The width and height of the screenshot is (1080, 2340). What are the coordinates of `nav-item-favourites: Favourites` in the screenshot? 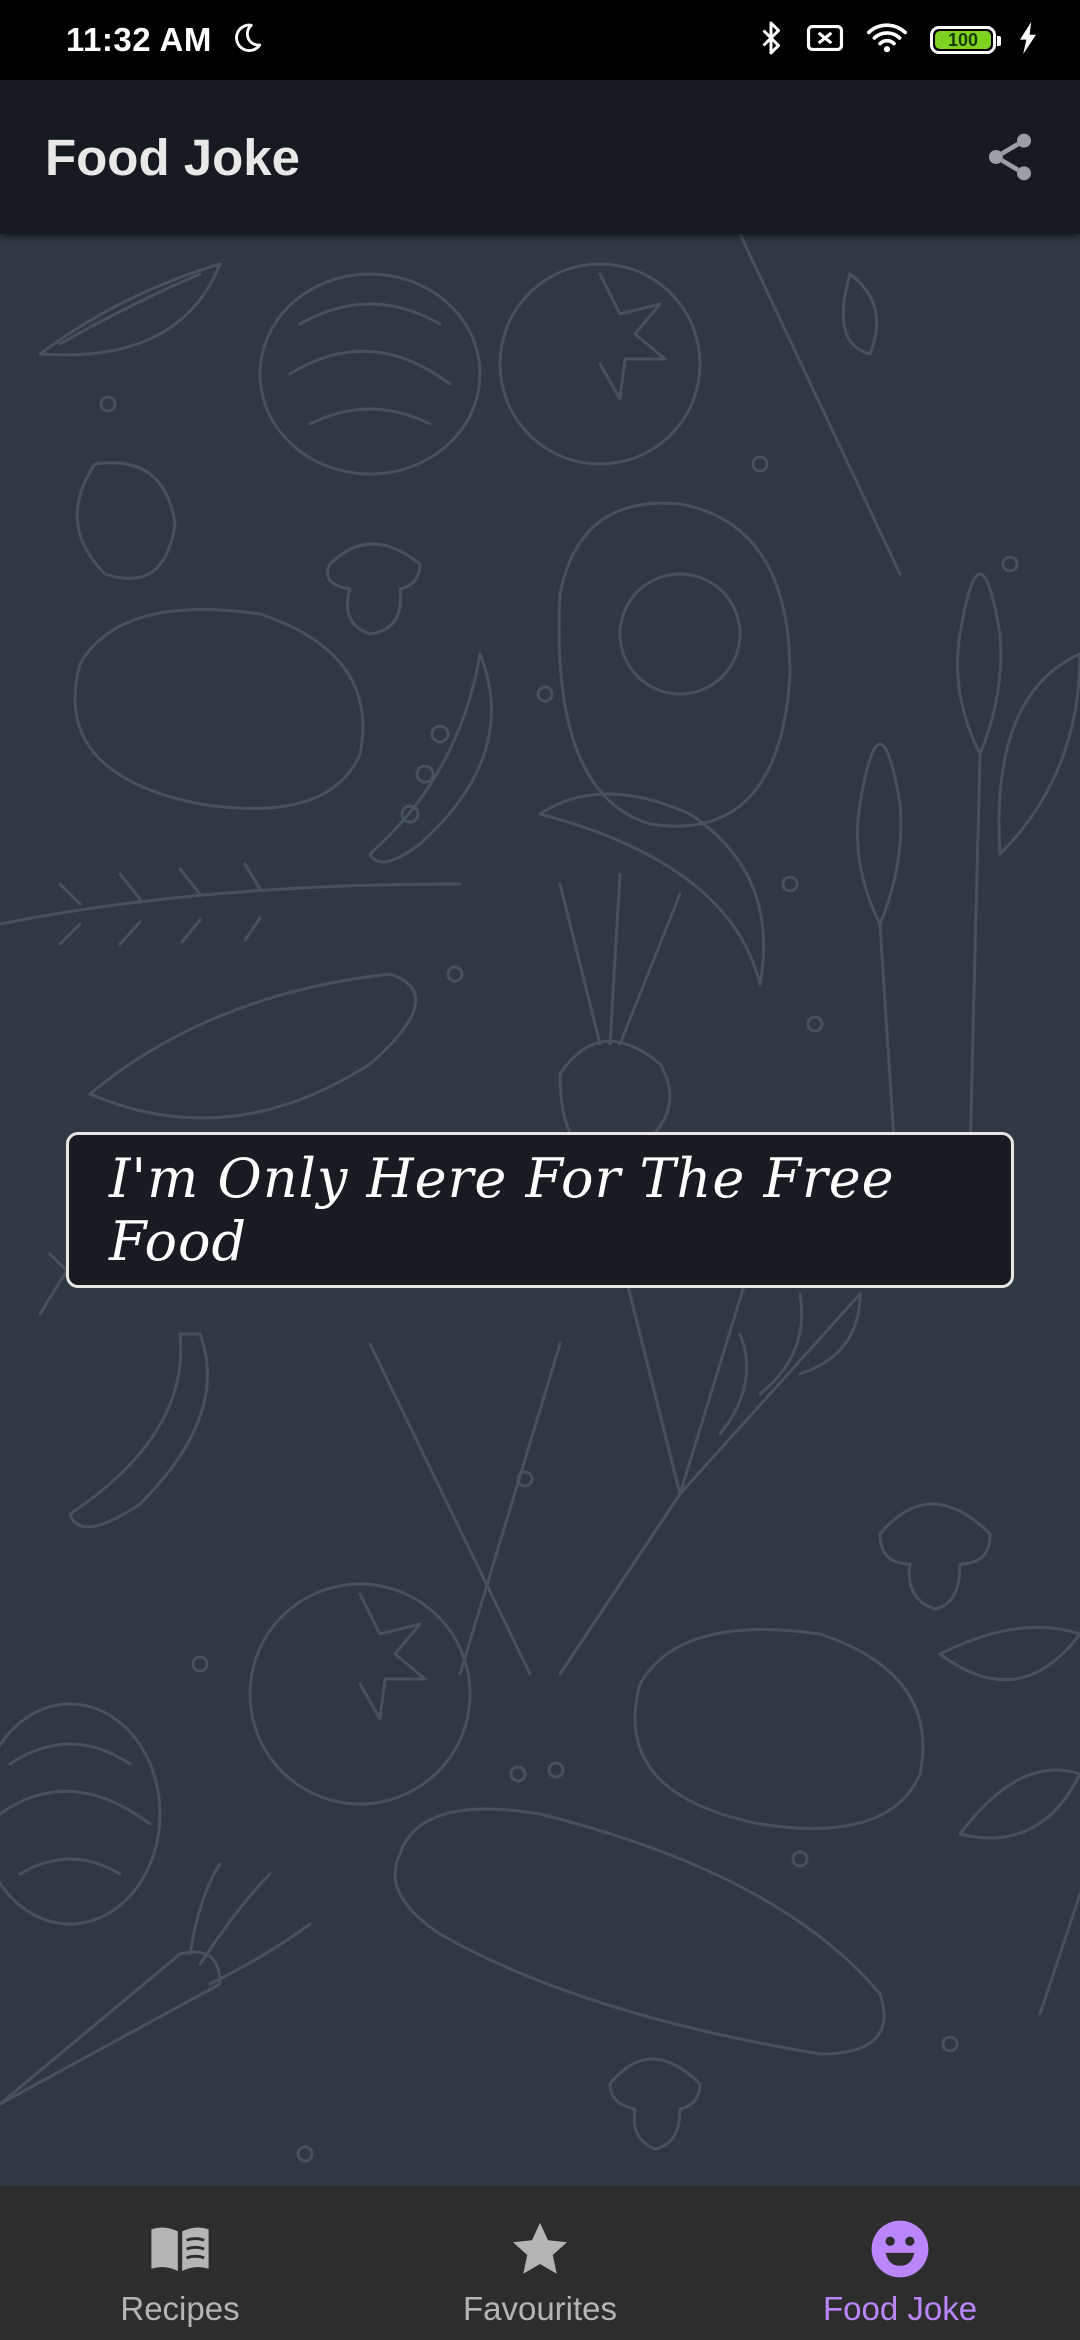 It's located at (540, 2263).